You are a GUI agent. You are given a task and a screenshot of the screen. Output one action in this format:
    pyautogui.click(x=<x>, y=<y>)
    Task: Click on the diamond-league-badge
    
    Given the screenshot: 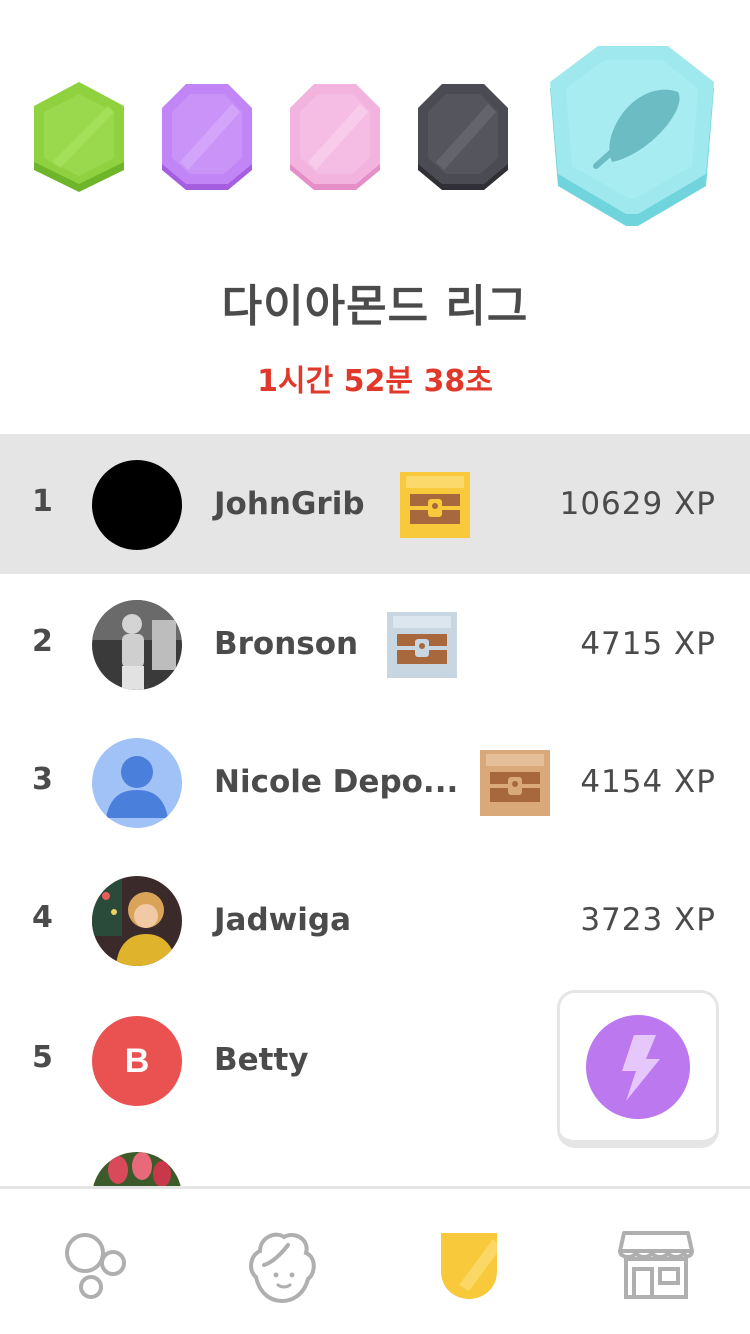 What is the action you would take?
    pyautogui.click(x=632, y=136)
    